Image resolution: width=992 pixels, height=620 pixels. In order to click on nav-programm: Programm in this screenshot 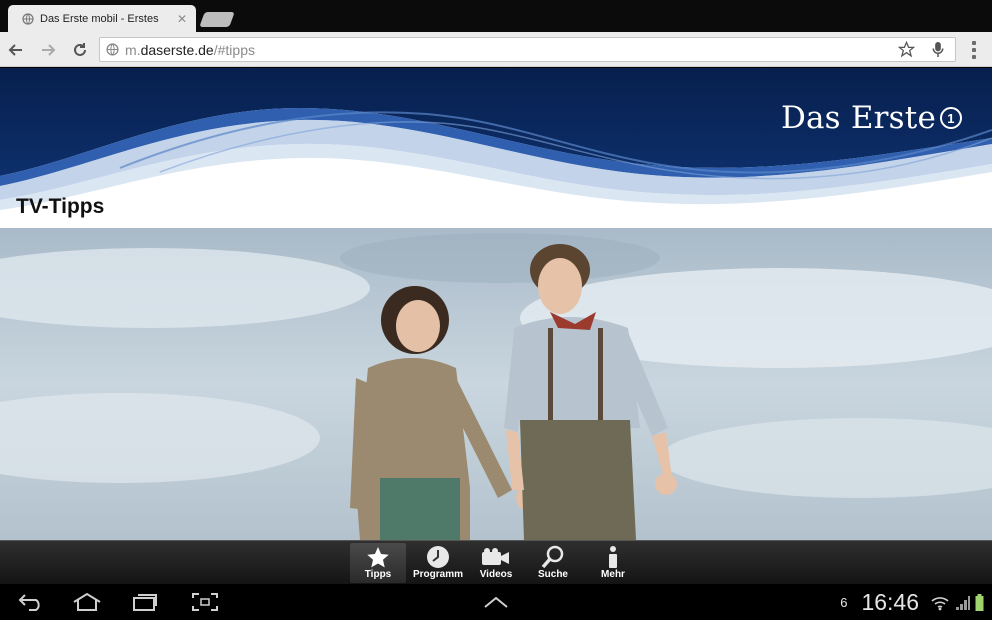, I will do `click(438, 563)`.